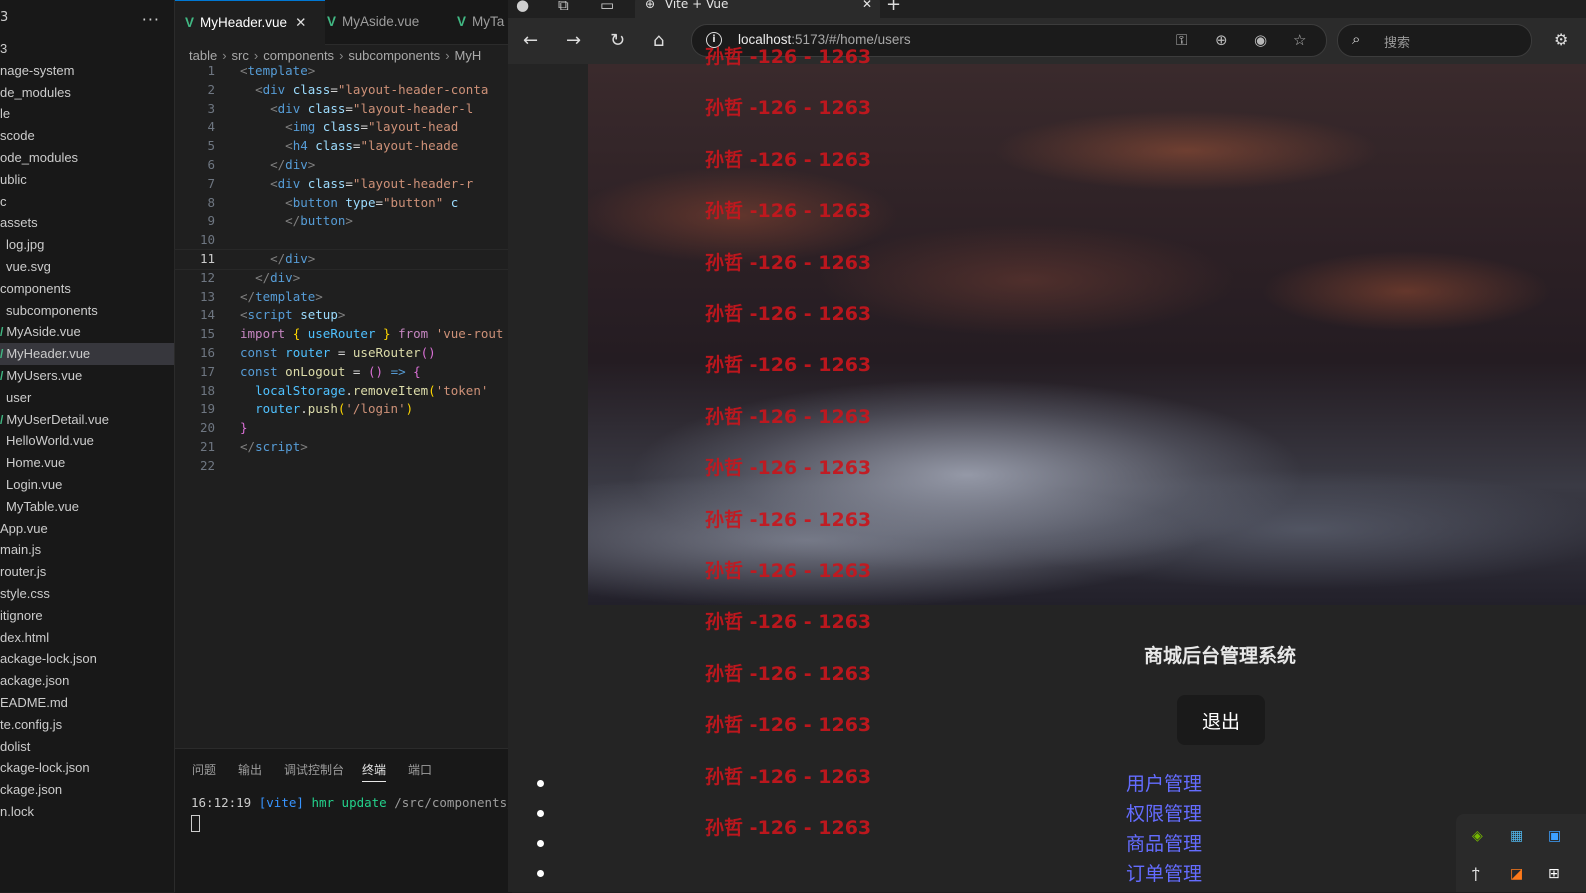  What do you see at coordinates (151, 19) in the screenshot?
I see `more-actions-icon: ···` at bounding box center [151, 19].